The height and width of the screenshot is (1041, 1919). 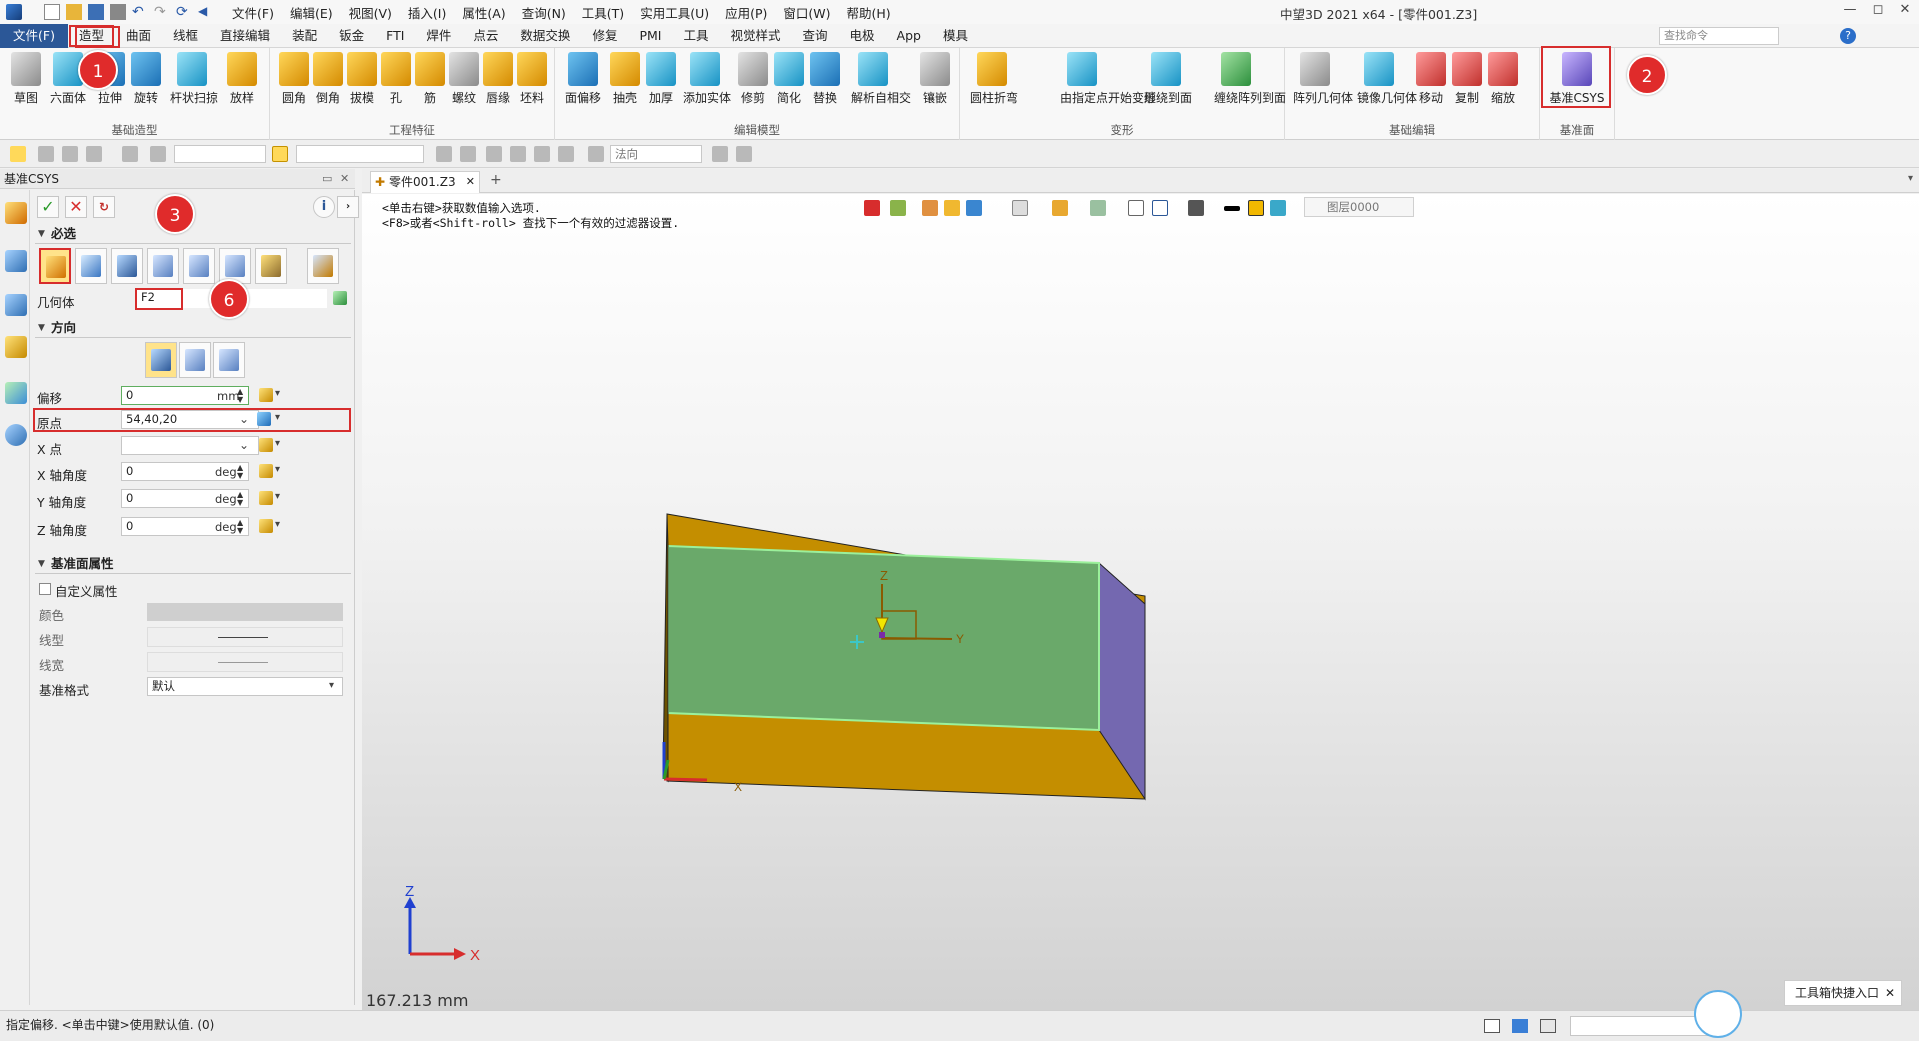 I want to click on filter-combo, so click(x=220, y=154).